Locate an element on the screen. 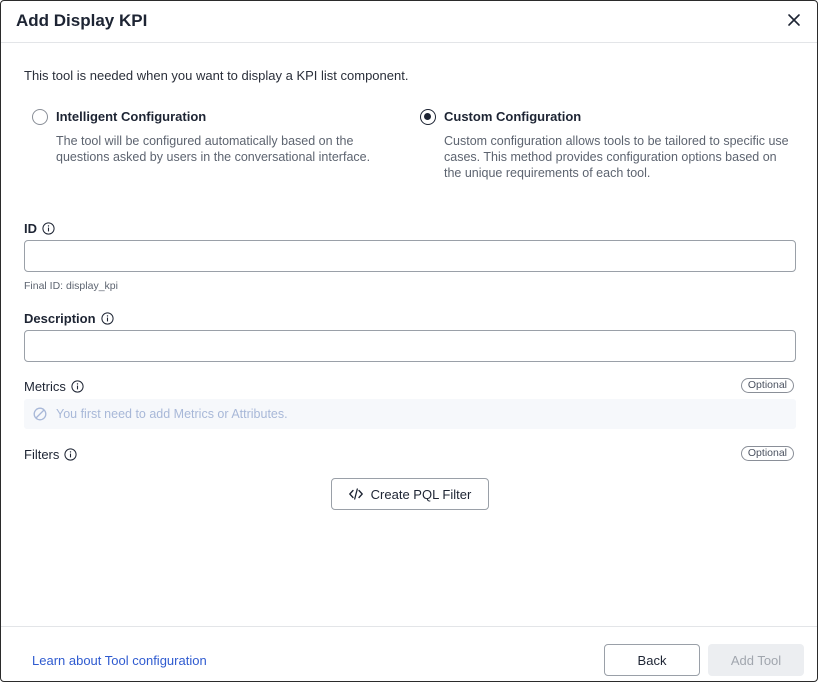 This screenshot has width=818, height=682. close-button is located at coordinates (794, 20).